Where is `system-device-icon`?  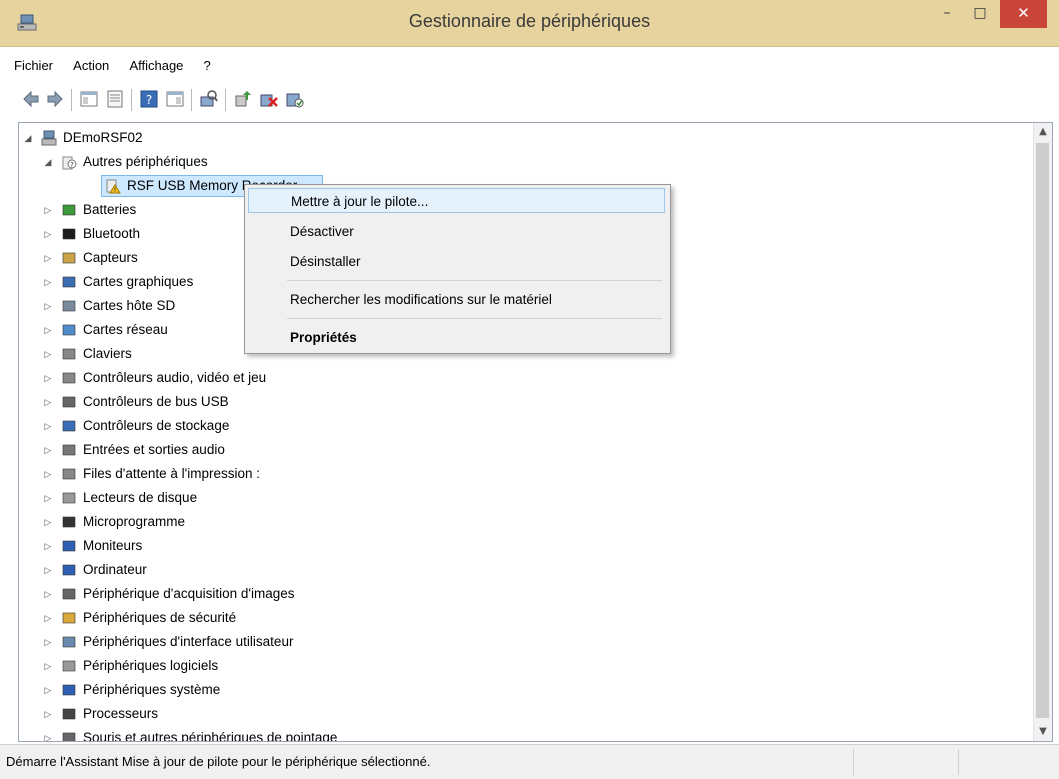
system-device-icon is located at coordinates (69, 690).